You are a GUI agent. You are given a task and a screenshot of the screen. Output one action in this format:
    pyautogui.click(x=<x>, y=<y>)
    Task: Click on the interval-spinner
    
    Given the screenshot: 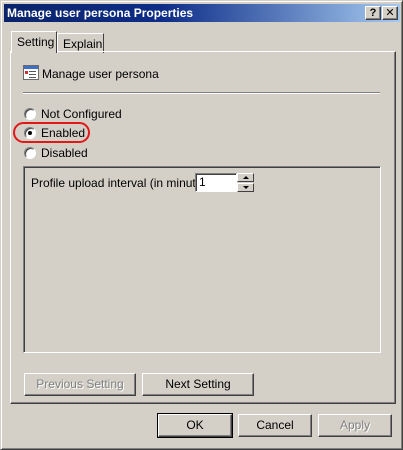 What is the action you would take?
    pyautogui.click(x=245, y=182)
    